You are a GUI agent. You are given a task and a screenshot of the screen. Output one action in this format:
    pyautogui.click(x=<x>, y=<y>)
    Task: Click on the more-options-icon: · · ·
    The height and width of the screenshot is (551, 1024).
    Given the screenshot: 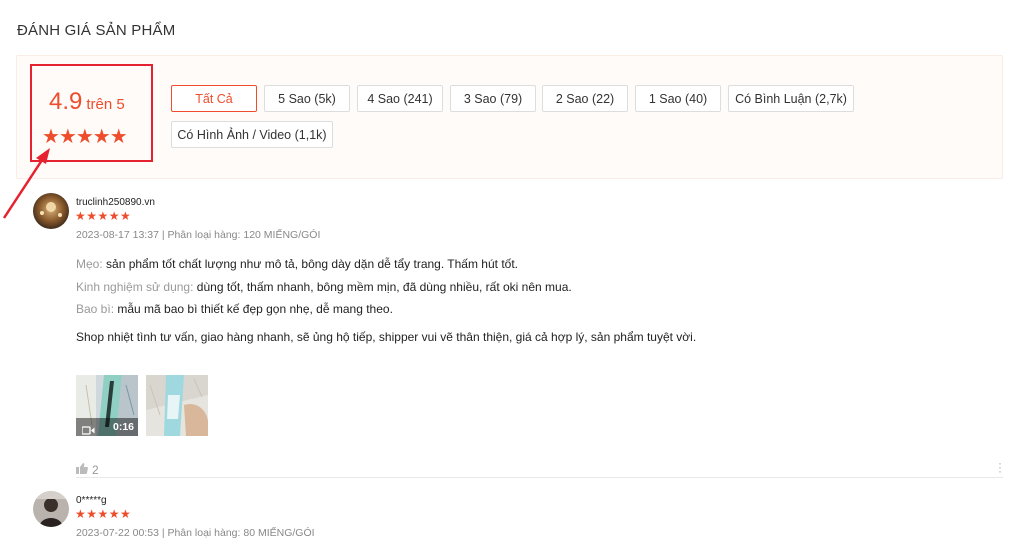 What is the action you would take?
    pyautogui.click(x=1000, y=467)
    